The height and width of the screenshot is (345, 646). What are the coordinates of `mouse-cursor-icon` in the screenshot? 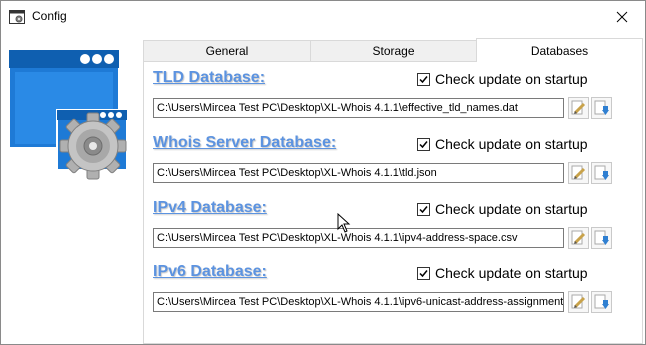 It's located at (344, 223).